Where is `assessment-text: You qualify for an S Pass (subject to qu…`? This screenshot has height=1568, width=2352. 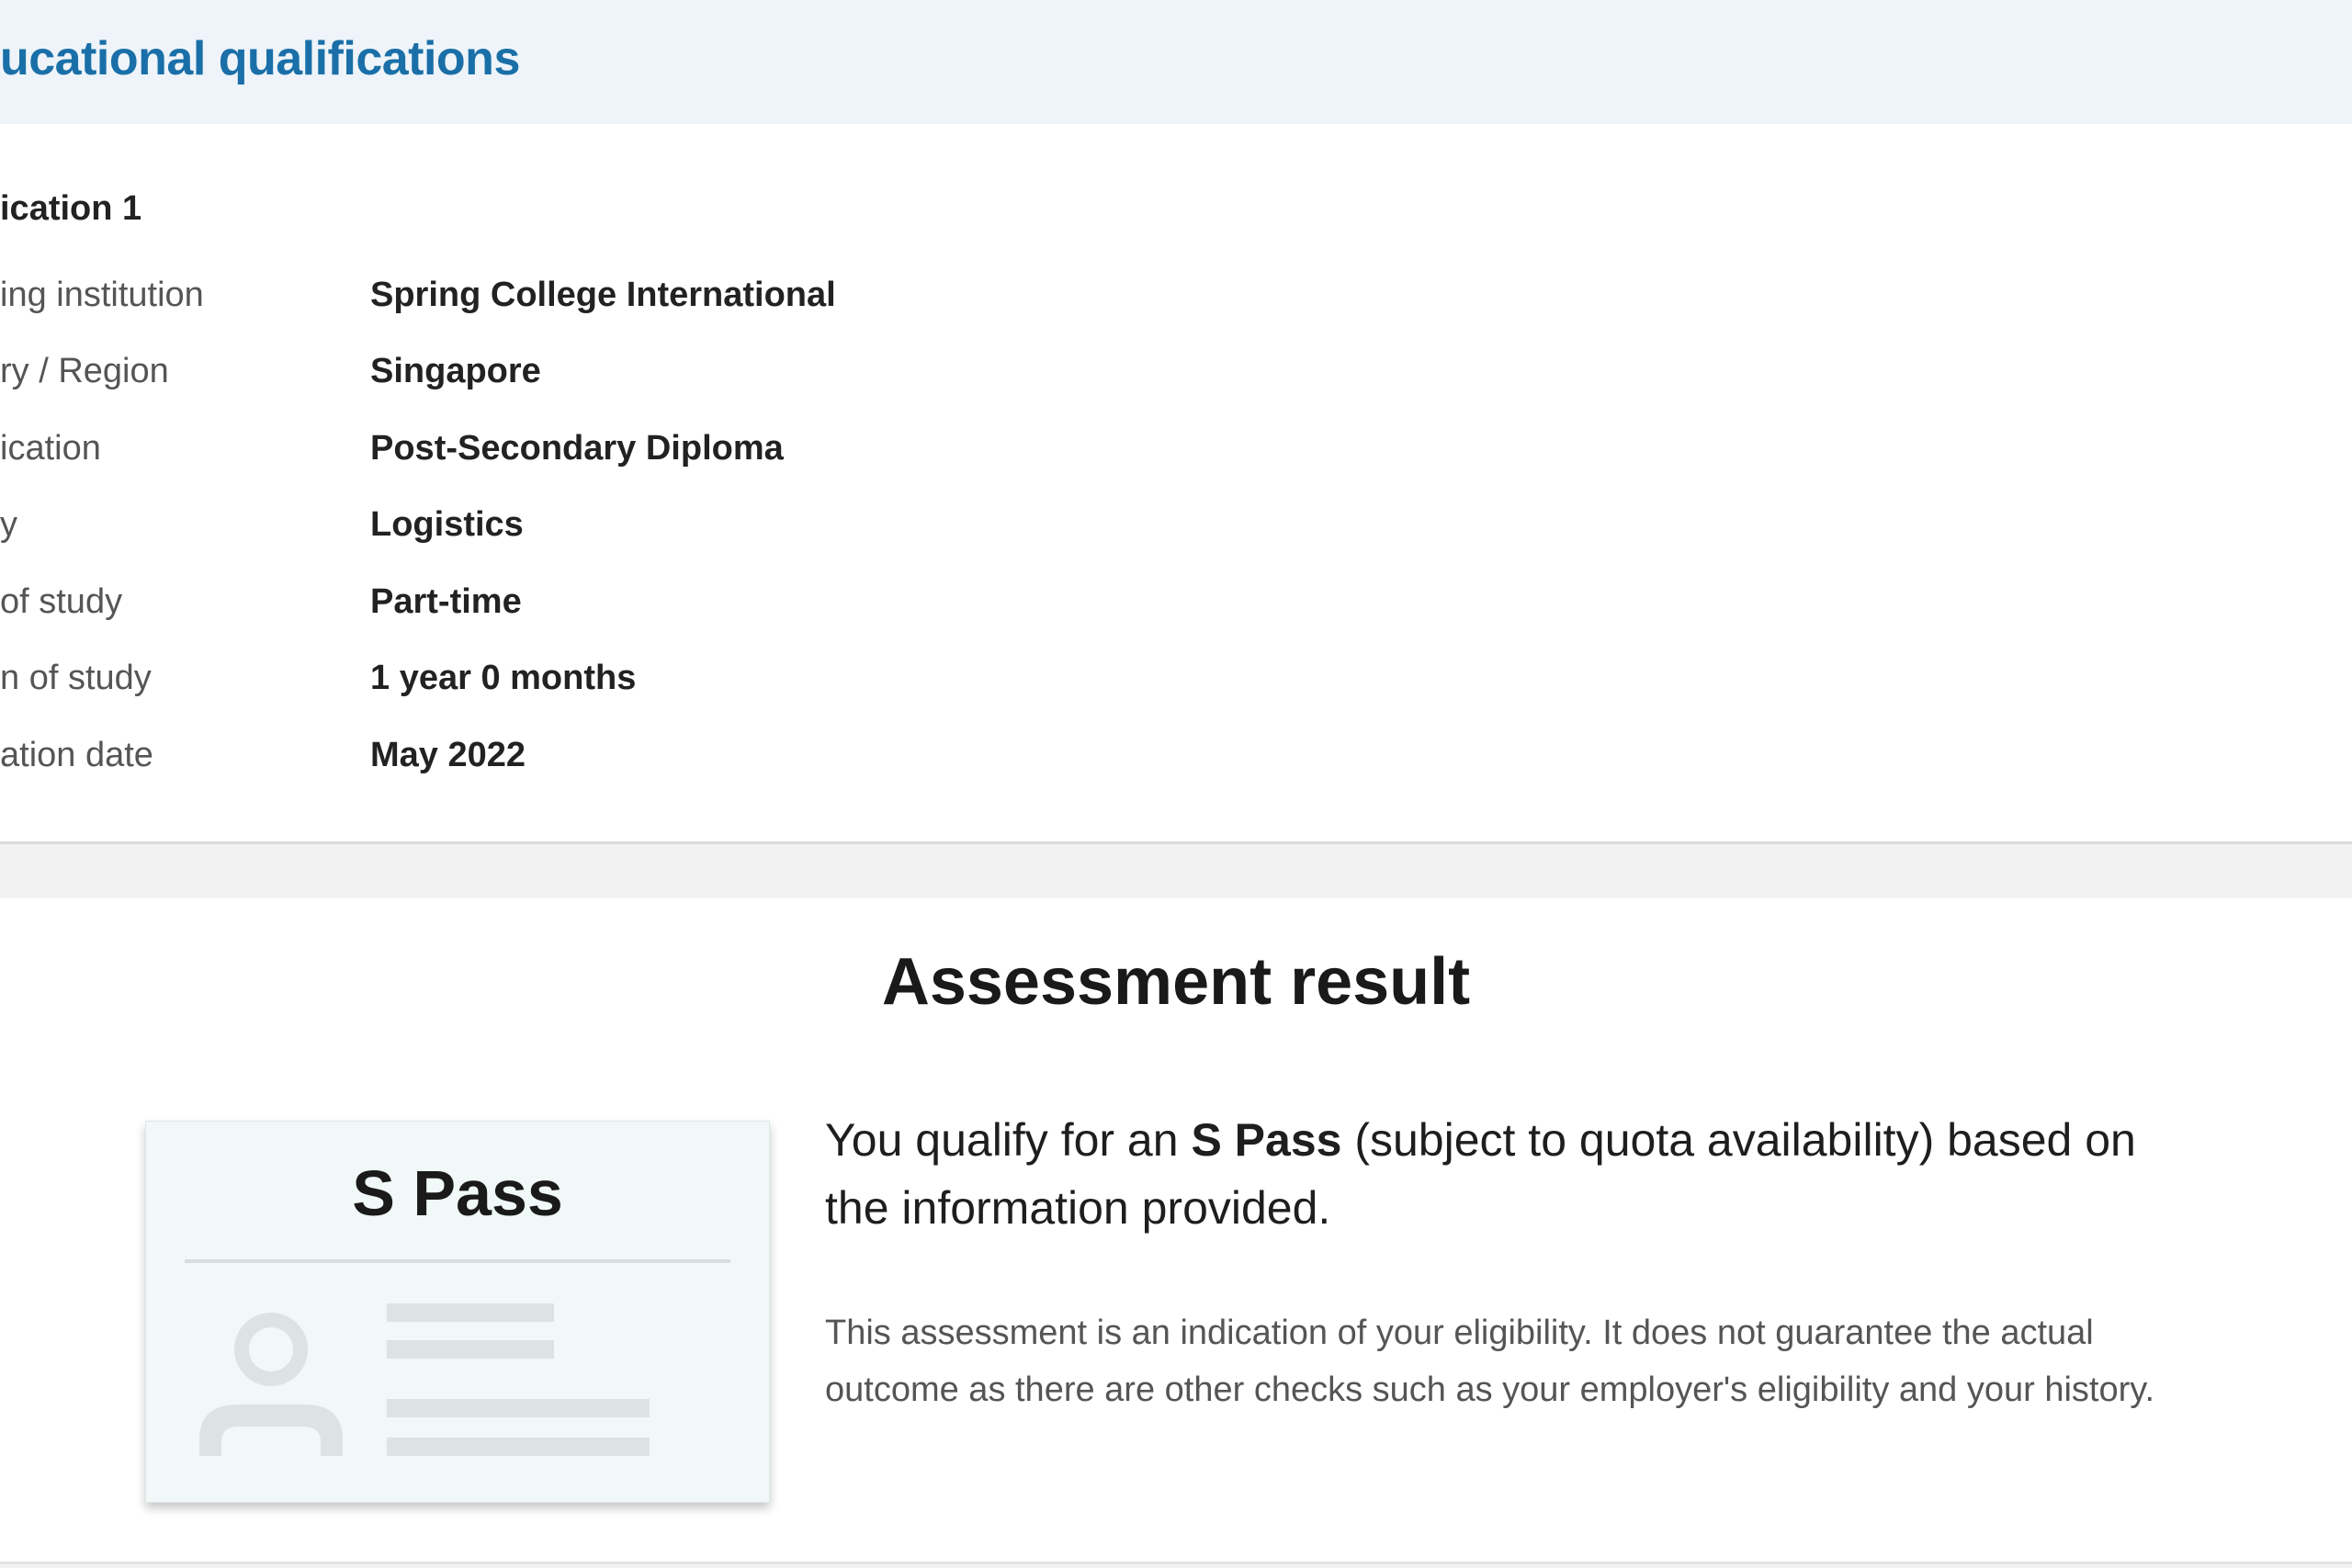 assessment-text: You qualify for an S Pass (subject to qu… is located at coordinates (1518, 1262).